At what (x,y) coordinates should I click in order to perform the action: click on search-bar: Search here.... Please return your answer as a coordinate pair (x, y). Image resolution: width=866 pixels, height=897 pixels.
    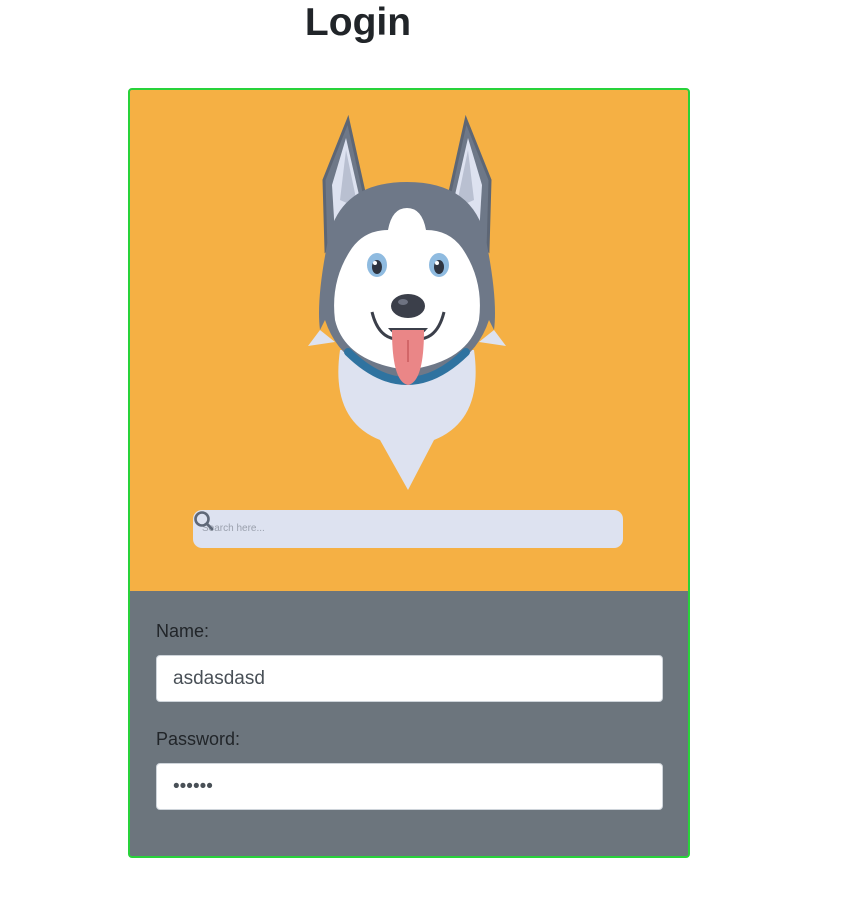
    Looking at the image, I should click on (408, 529).